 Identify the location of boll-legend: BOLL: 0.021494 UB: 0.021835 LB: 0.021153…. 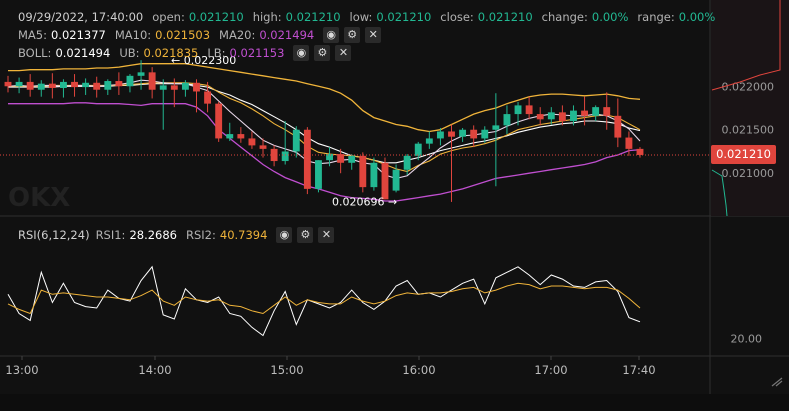
(187, 53).